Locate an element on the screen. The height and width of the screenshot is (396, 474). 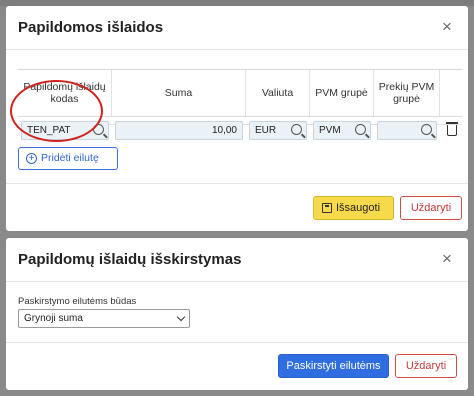
save-icon is located at coordinates (327, 208).